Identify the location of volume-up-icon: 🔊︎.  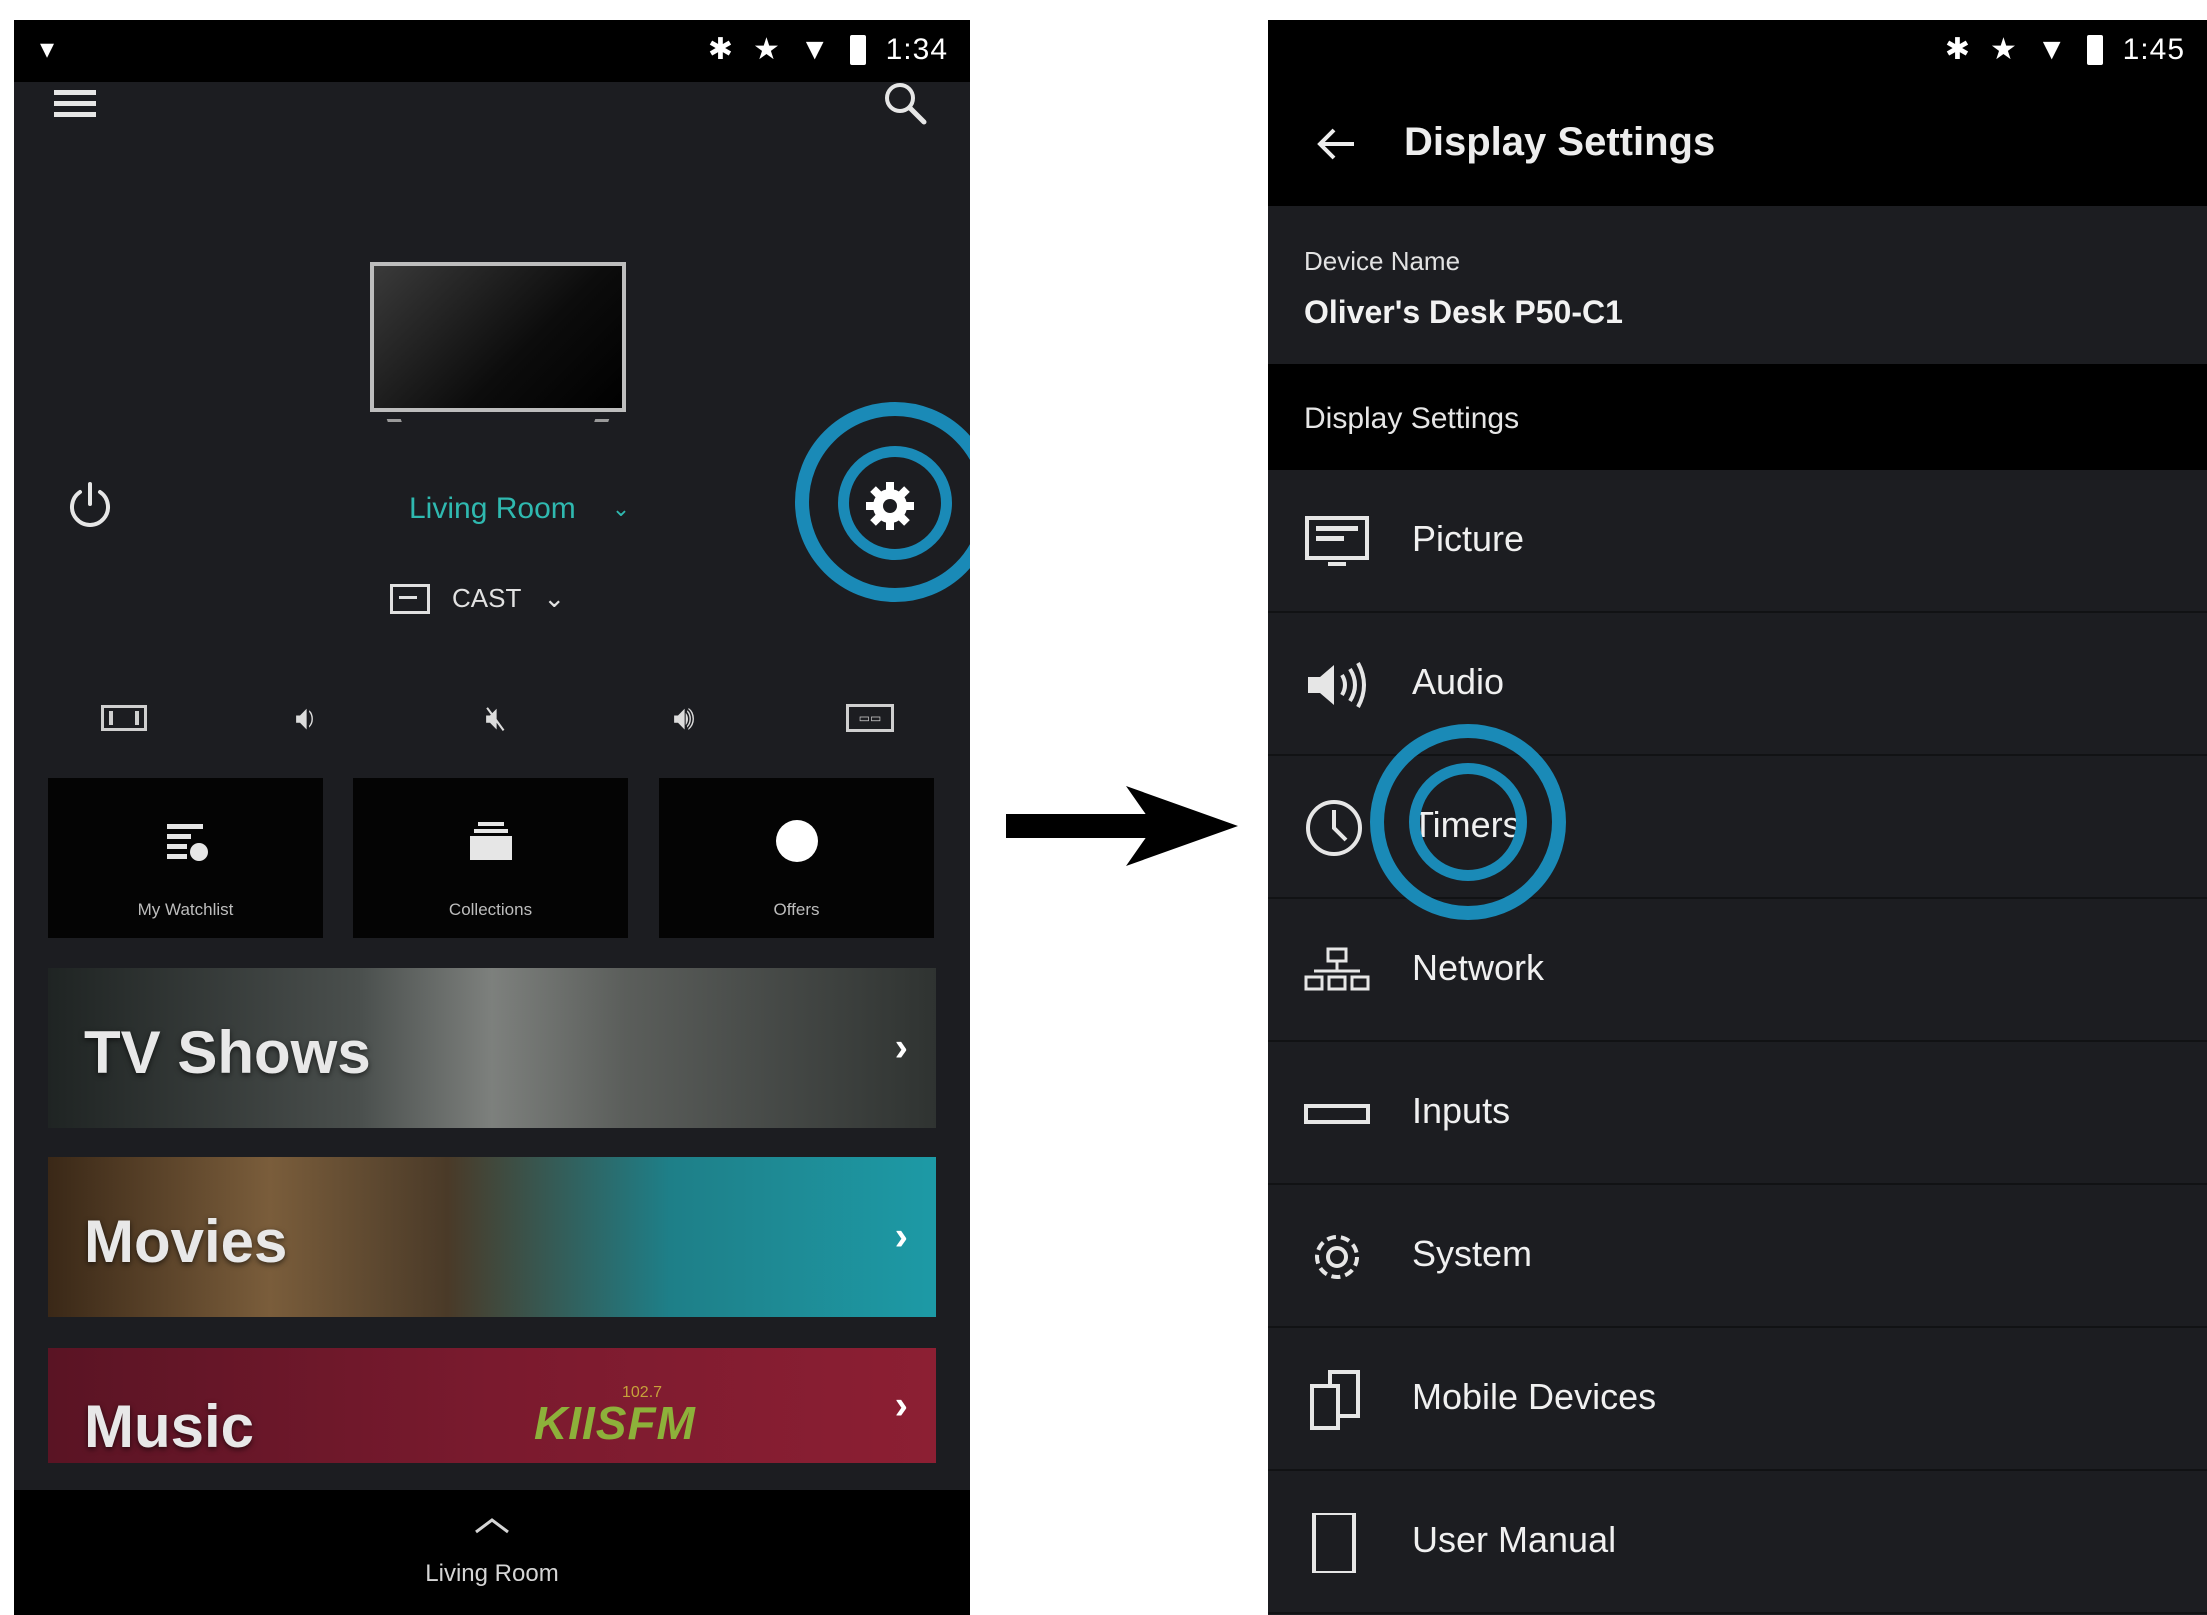
(684, 717).